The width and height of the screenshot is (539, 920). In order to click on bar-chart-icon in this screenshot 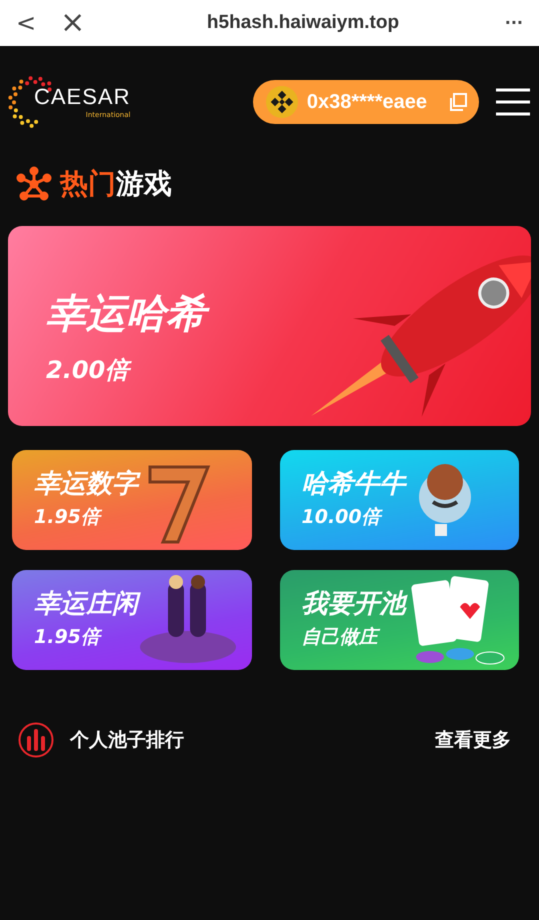, I will do `click(36, 740)`.